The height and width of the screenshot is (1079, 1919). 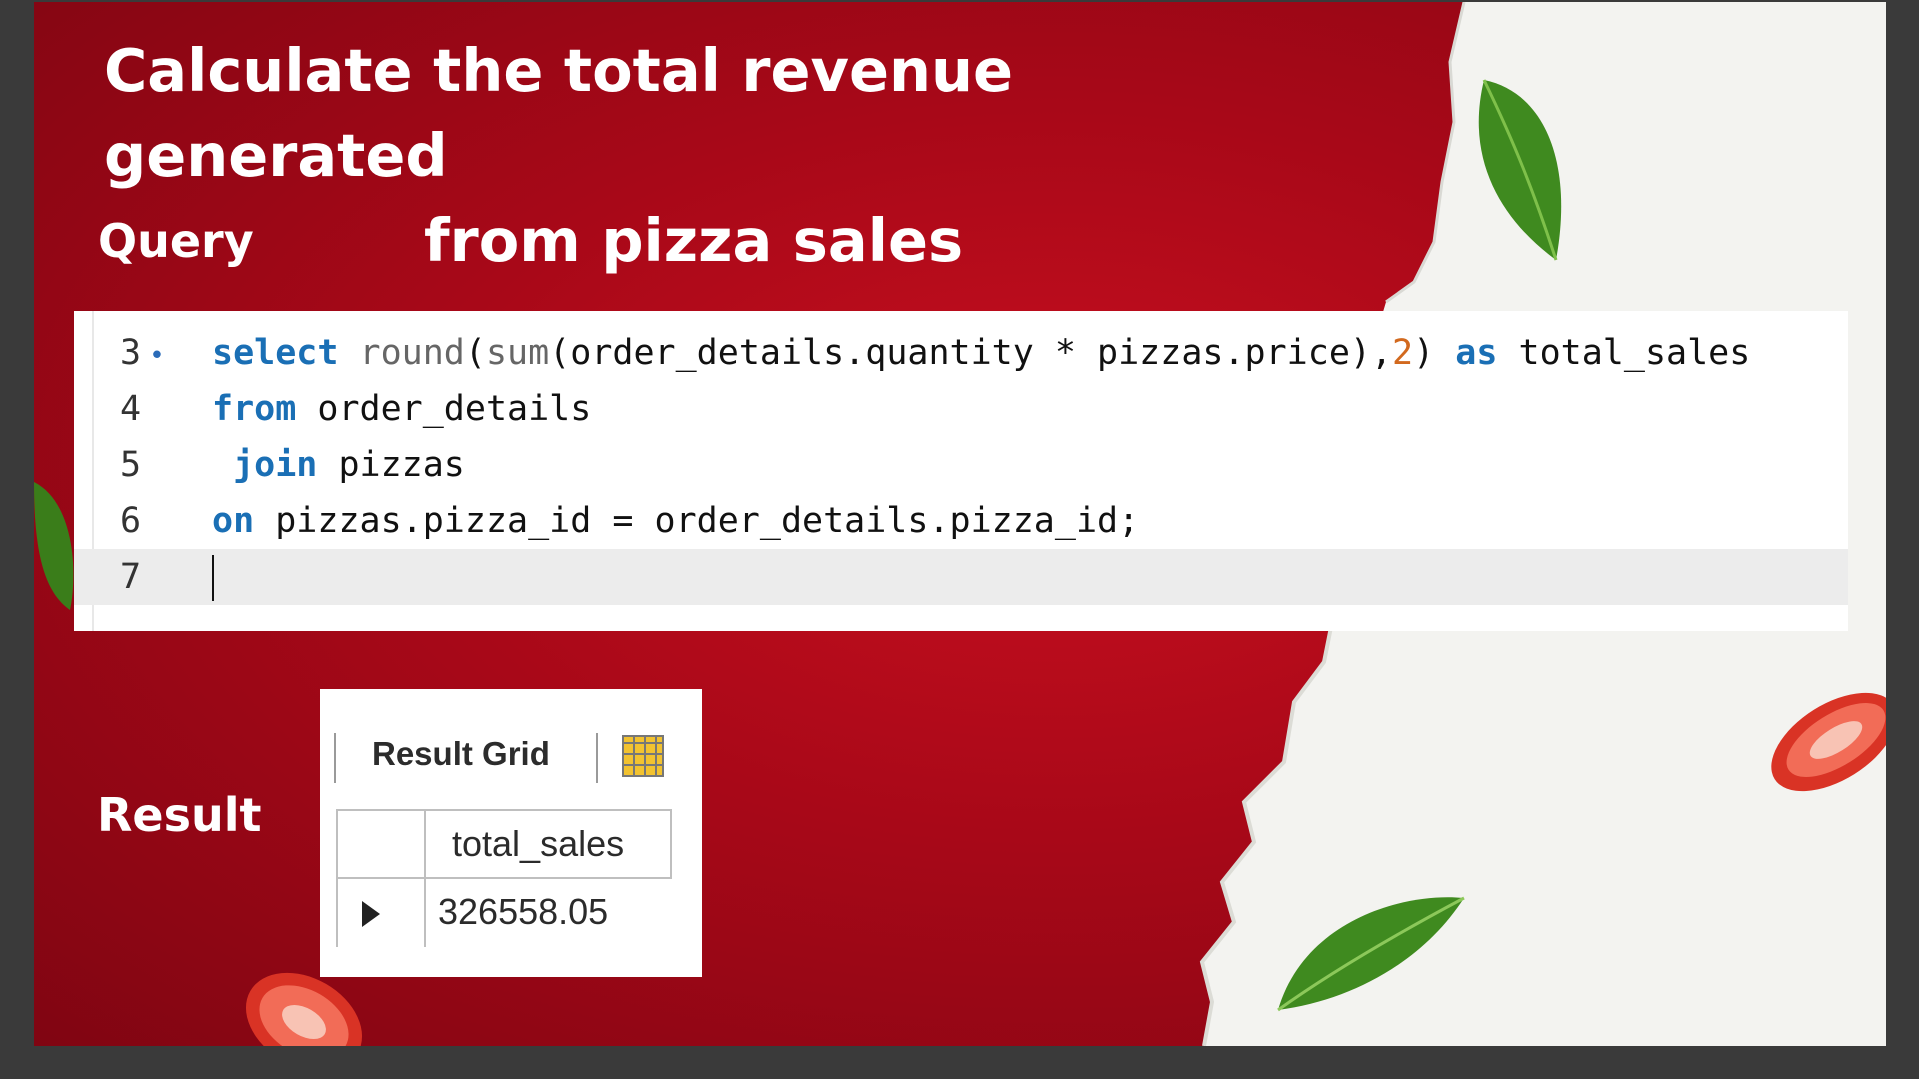 I want to click on result-label: Result, so click(x=179, y=815).